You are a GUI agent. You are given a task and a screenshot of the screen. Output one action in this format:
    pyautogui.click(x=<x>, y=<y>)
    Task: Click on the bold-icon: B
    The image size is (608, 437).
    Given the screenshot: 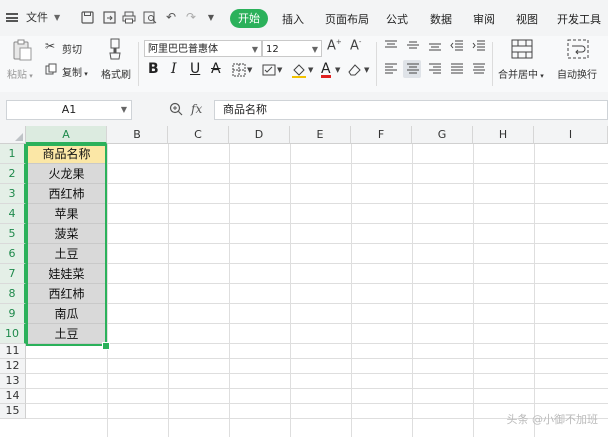 What is the action you would take?
    pyautogui.click(x=153, y=69)
    